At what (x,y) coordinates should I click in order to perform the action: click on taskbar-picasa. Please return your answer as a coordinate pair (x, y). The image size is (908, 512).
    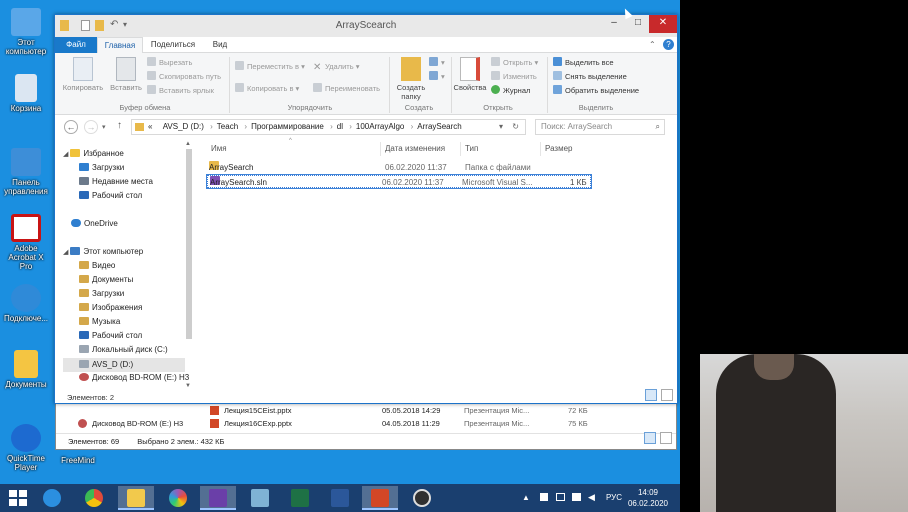
    Looking at the image, I should click on (178, 498).